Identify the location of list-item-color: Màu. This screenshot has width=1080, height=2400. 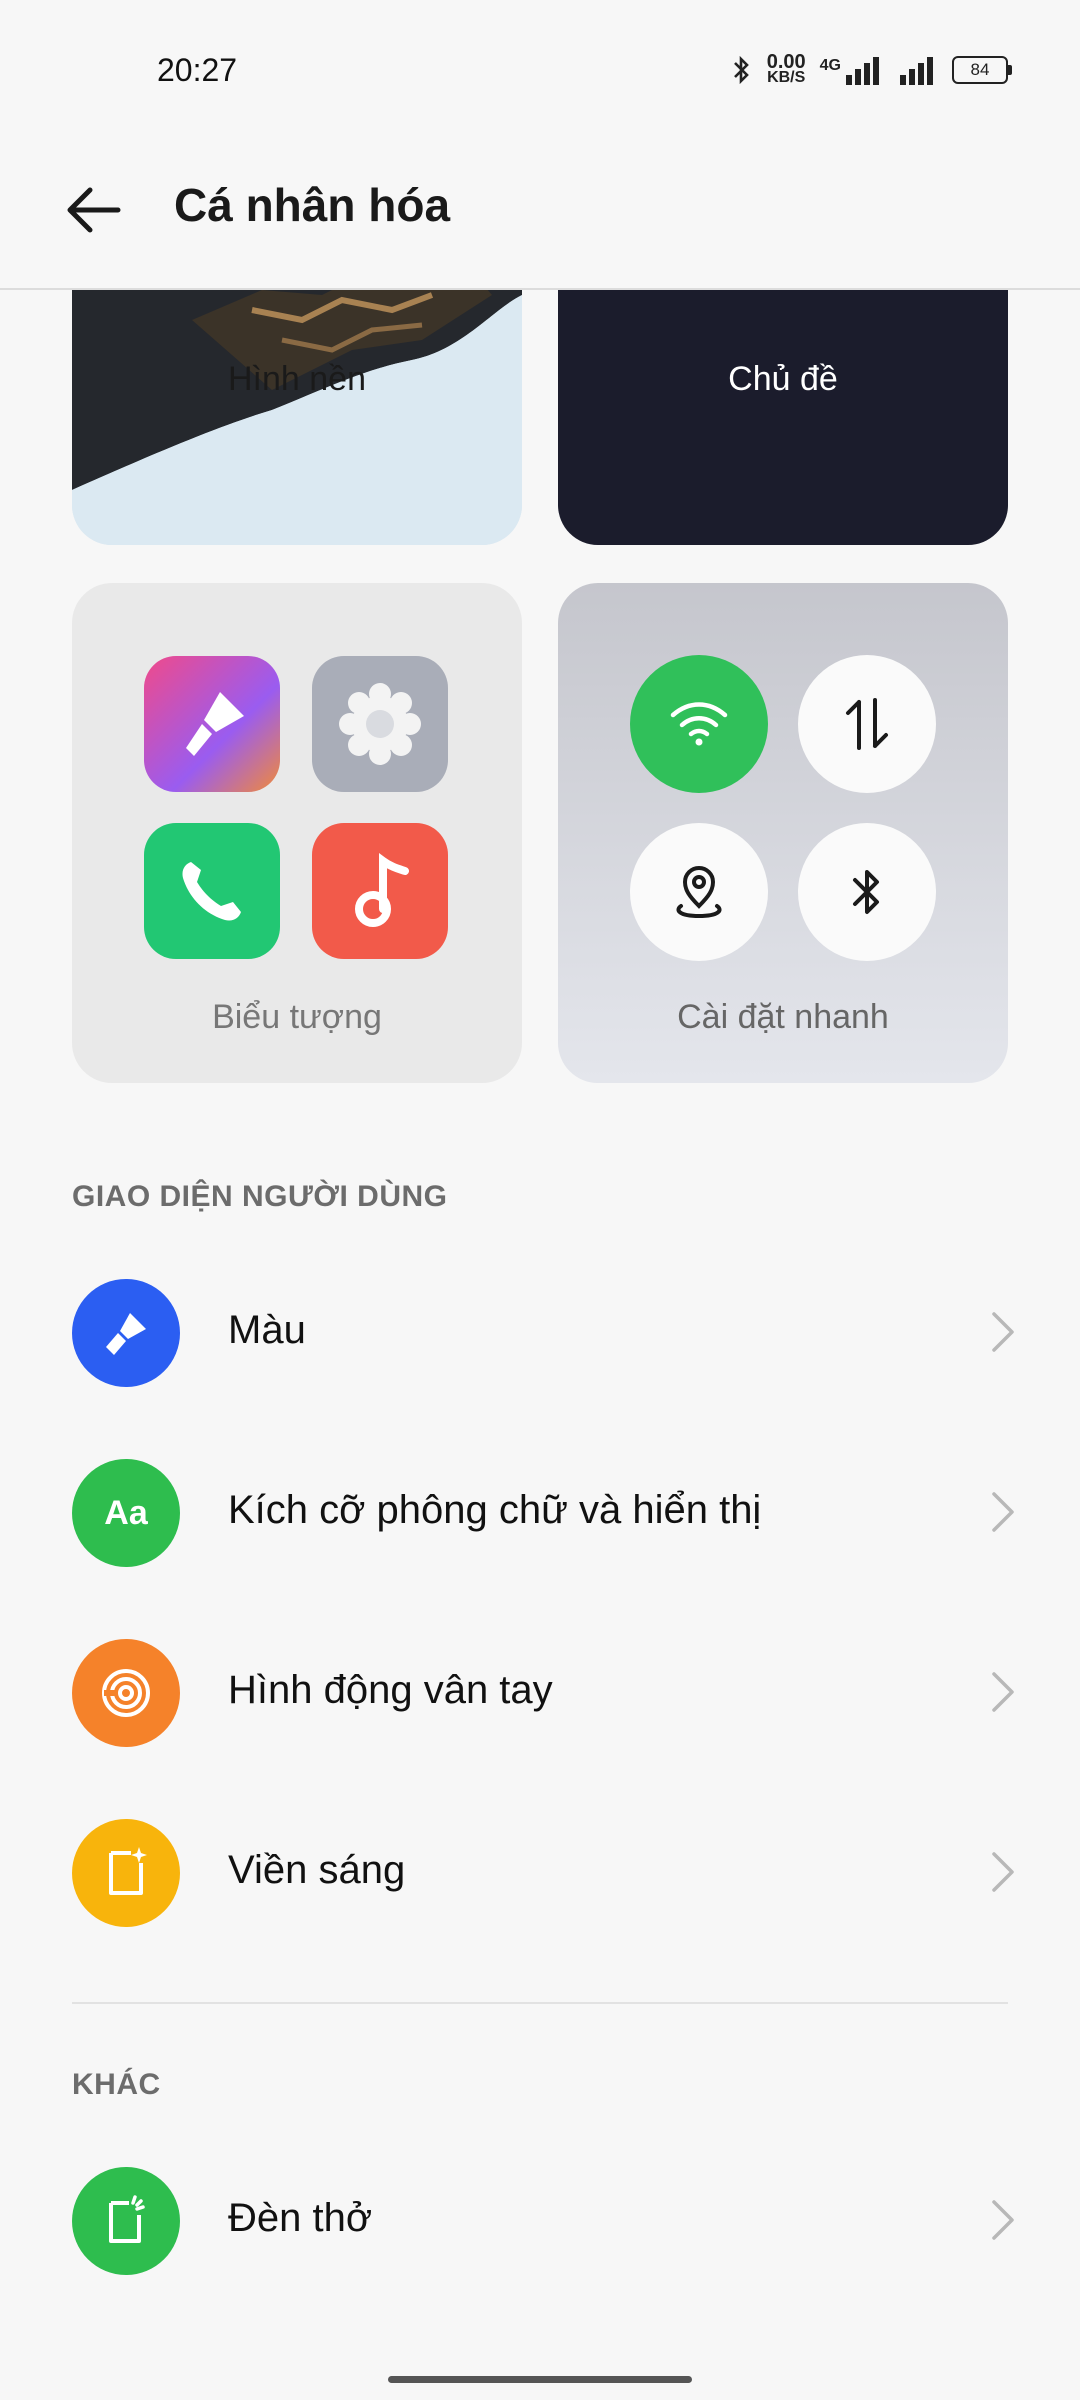
(540, 1333).